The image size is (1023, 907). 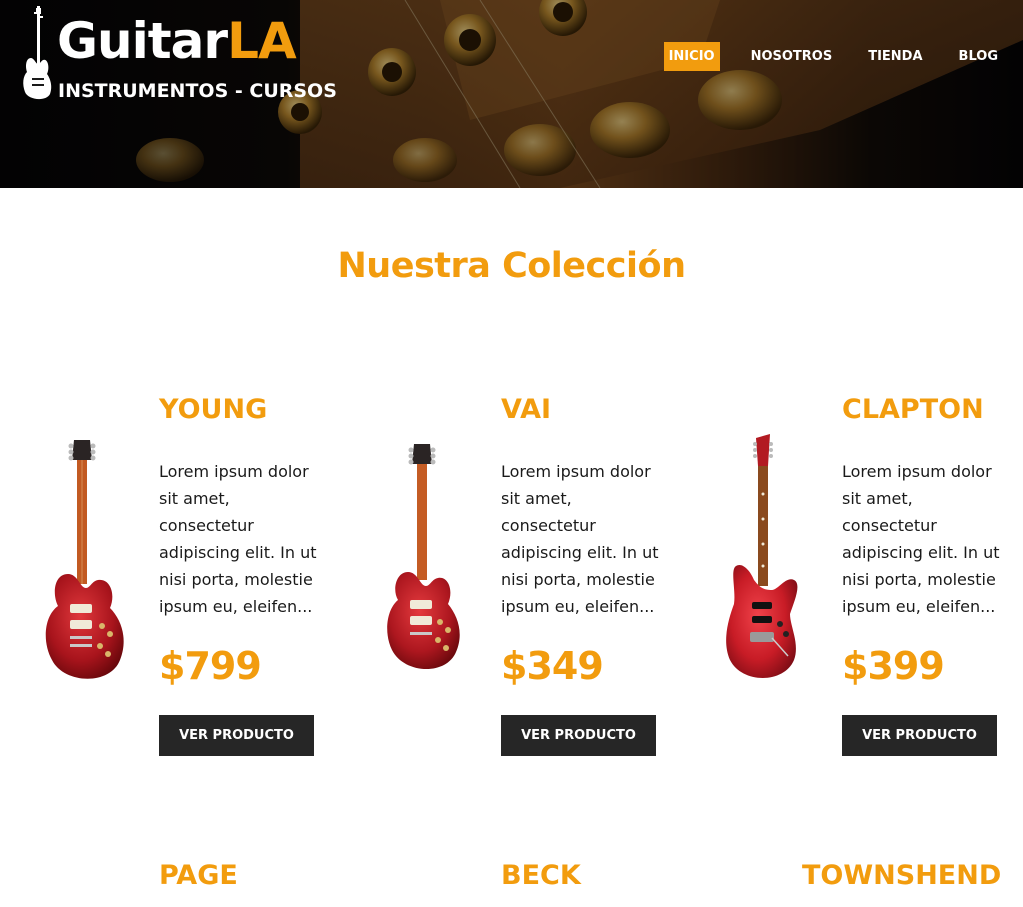 I want to click on nav-link-nosotros: NOSOTROS, so click(x=792, y=56).